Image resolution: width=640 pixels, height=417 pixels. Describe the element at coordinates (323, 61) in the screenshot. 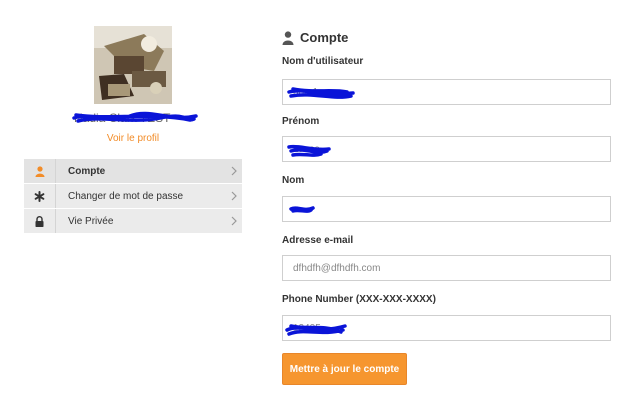

I see `username-label: Nom d'utilisateur` at that location.